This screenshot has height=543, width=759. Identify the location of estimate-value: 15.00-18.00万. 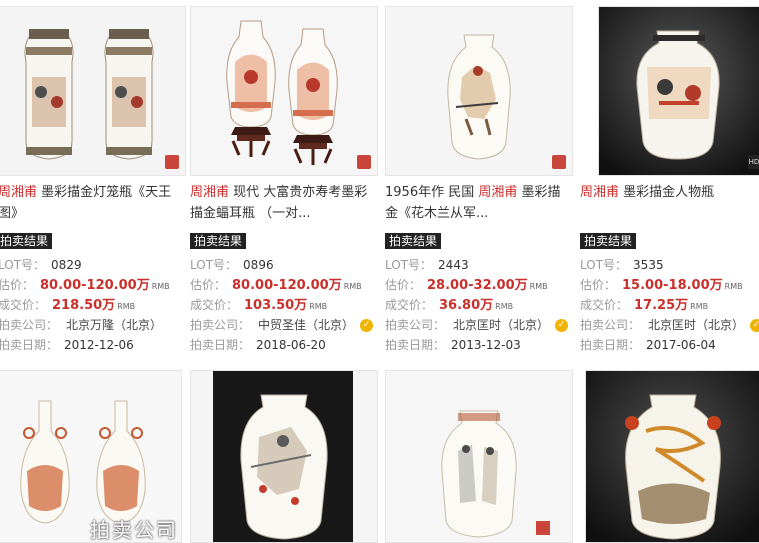
(672, 285).